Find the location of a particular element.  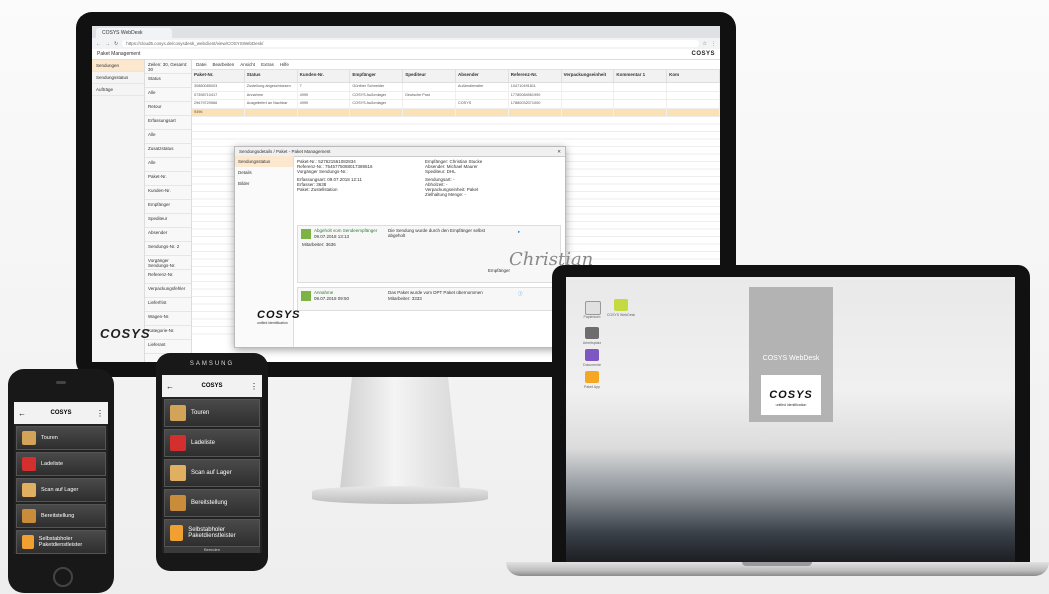

filter-label: Lieferfrist is located at coordinates (168, 305).